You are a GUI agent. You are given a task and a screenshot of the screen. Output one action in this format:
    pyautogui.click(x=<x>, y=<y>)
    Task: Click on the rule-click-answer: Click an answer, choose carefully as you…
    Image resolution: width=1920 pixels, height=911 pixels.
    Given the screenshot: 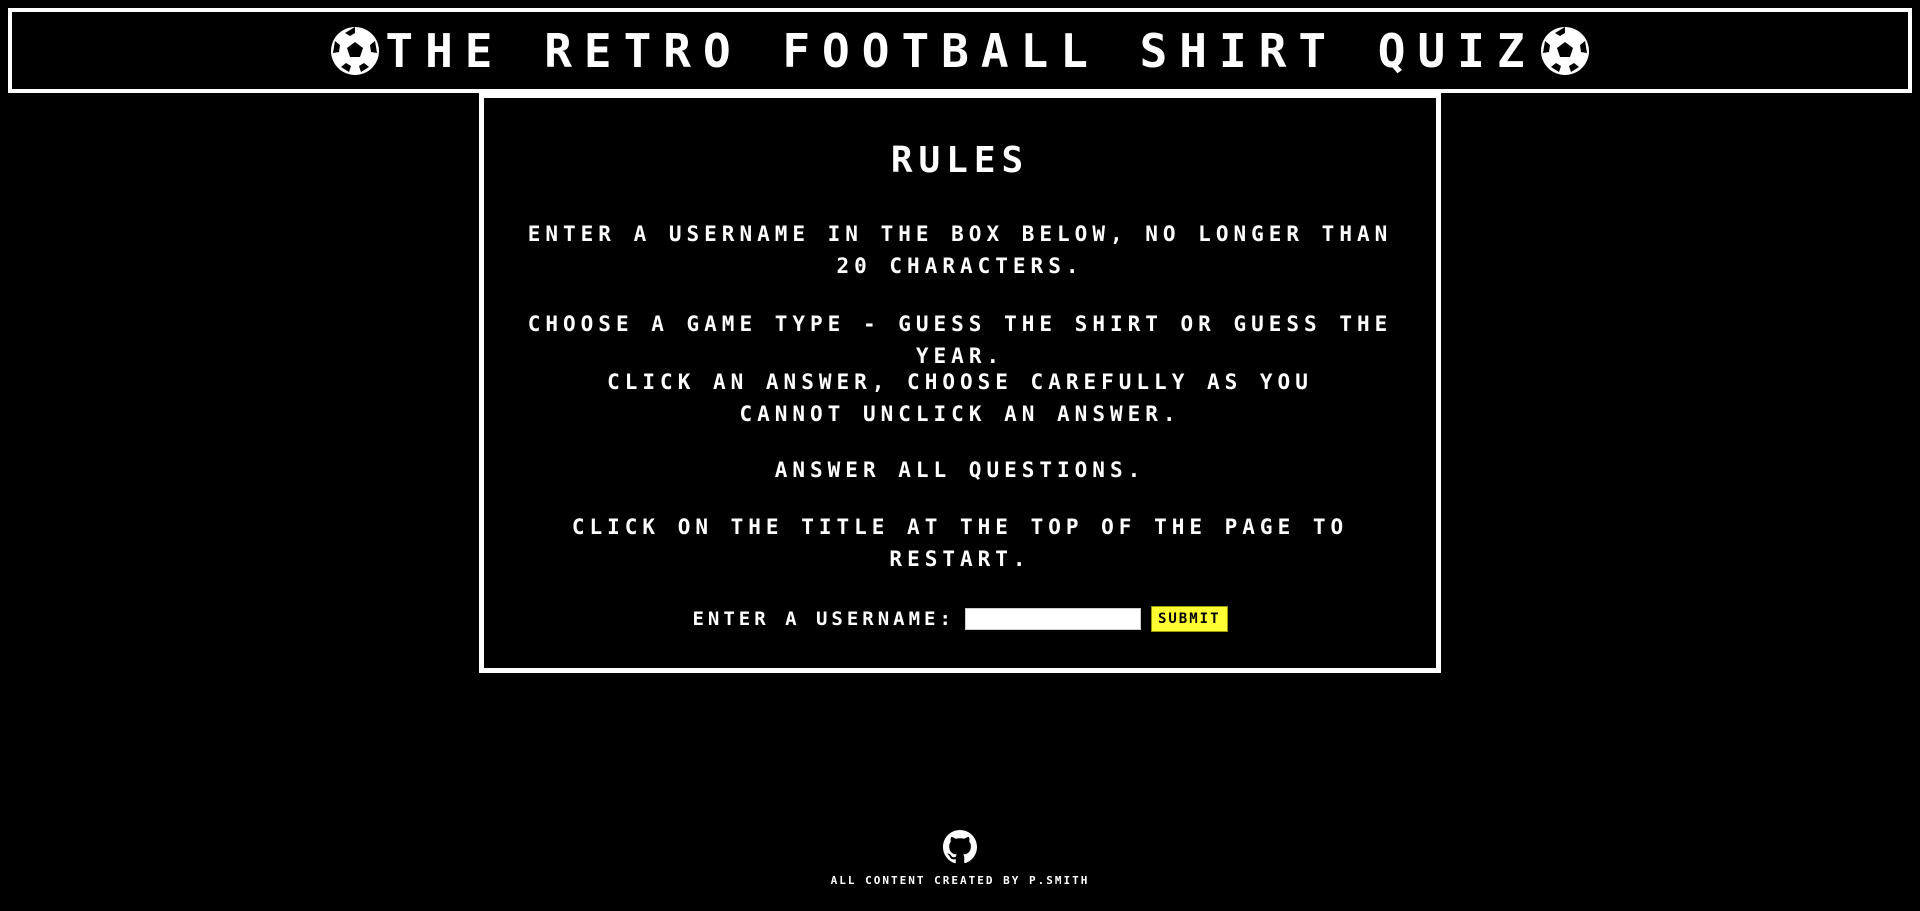 What is the action you would take?
    pyautogui.click(x=960, y=398)
    